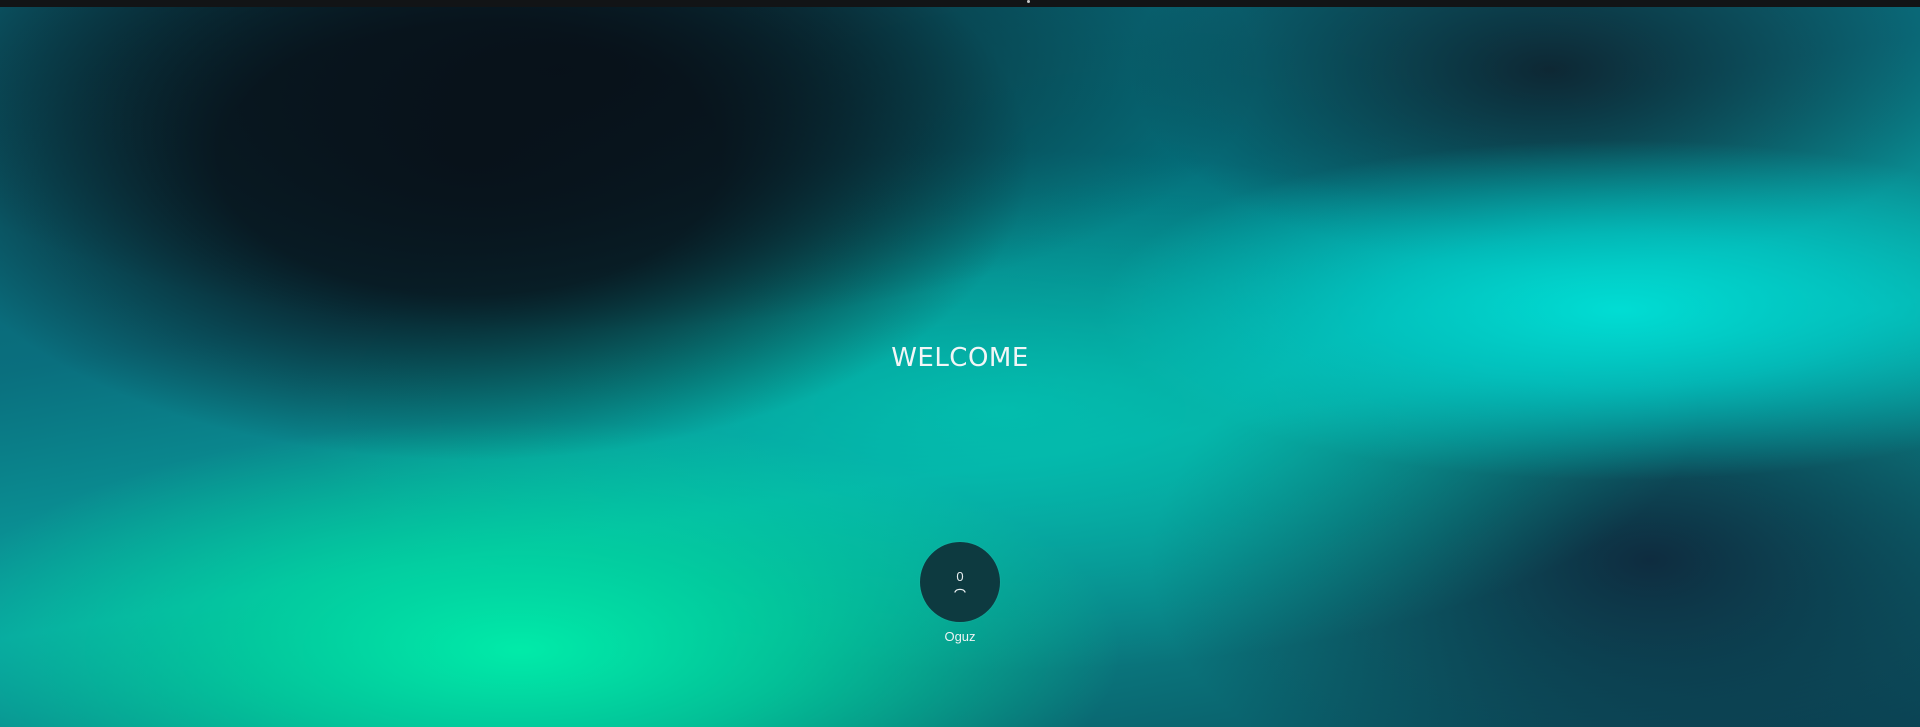  I want to click on user-tile-oguz: 0 Oguz, so click(960, 593).